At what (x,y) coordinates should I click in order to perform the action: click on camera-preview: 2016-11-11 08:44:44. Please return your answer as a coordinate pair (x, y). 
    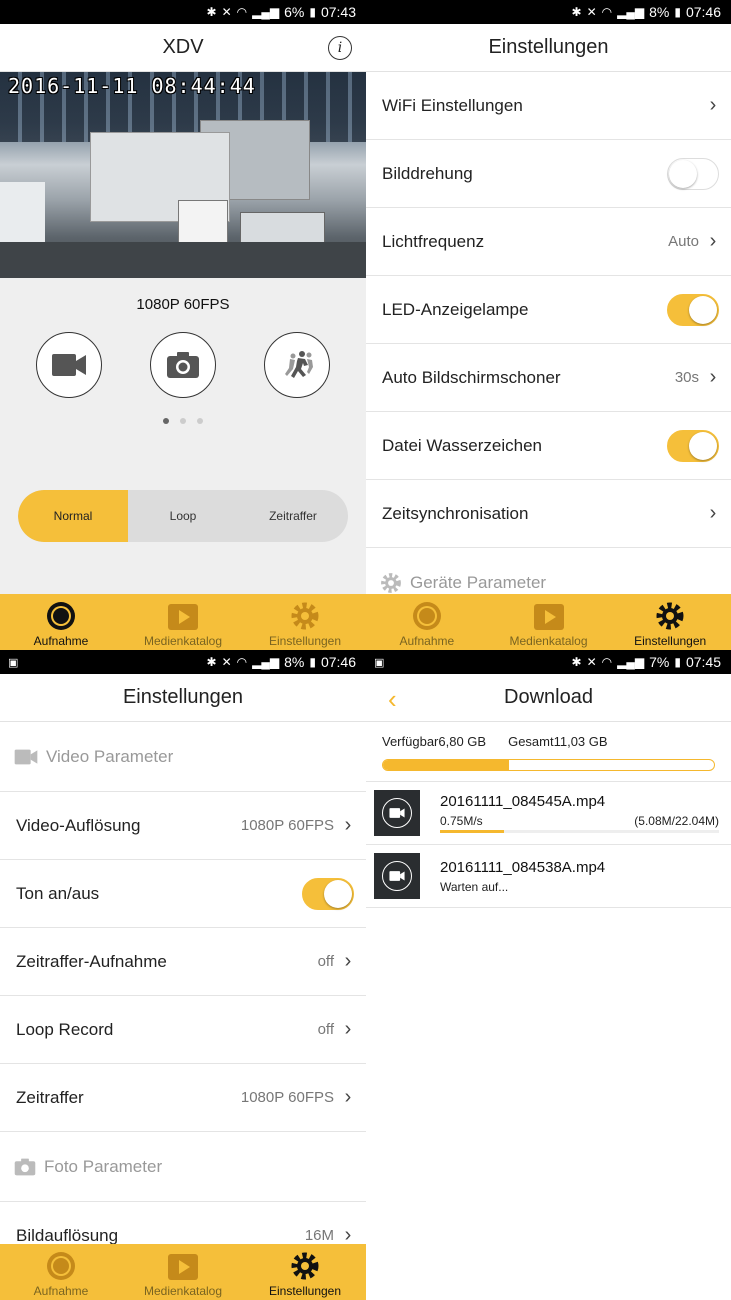
    Looking at the image, I should click on (183, 175).